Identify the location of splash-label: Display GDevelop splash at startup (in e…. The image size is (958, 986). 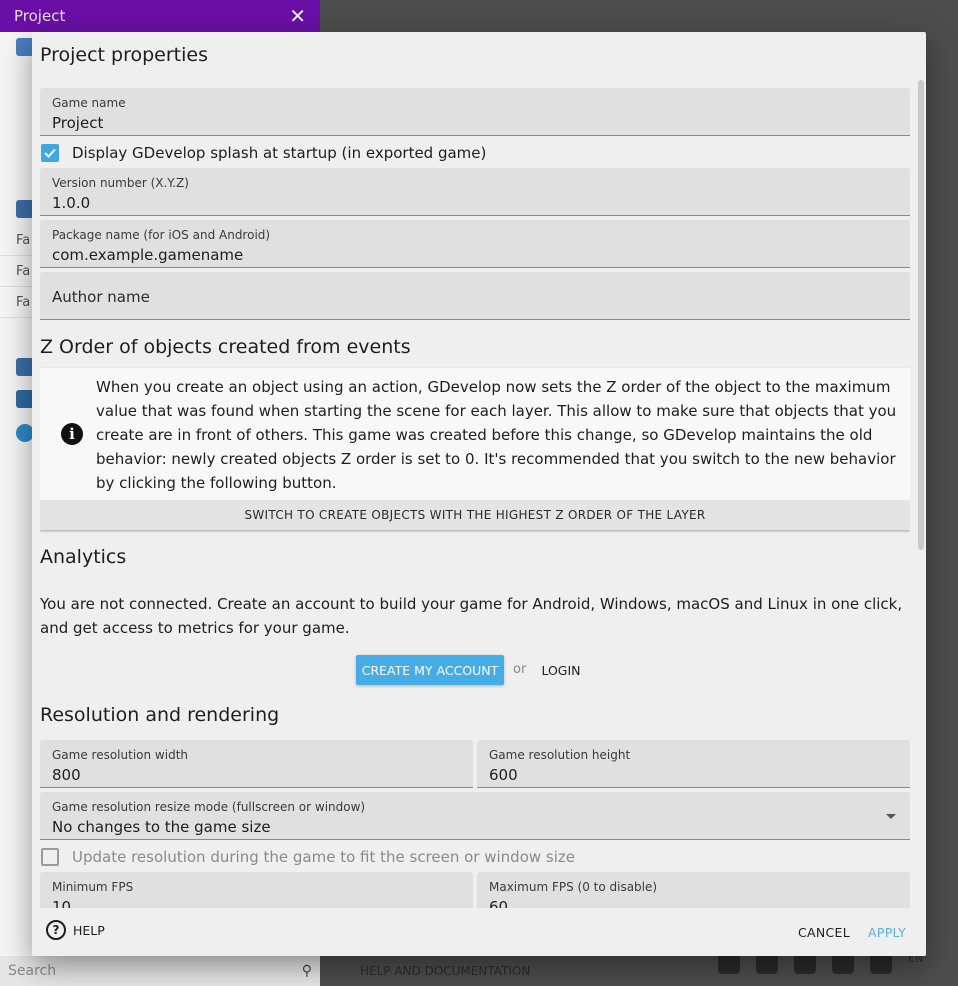
(279, 153).